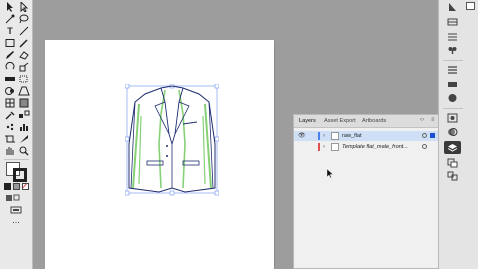 The image size is (478, 269). I want to click on blazer-flat-artwork, so click(172, 140).